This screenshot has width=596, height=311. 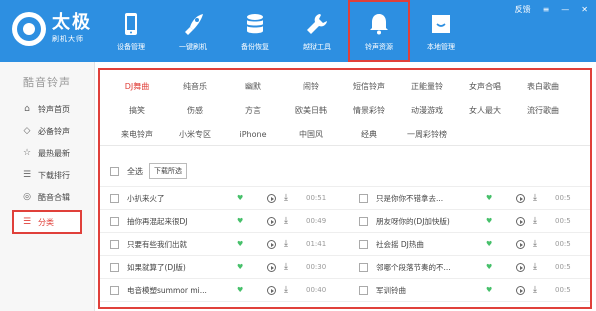 I want to click on sidebar-item-essential: ◇ 必备铃声, so click(x=47, y=131).